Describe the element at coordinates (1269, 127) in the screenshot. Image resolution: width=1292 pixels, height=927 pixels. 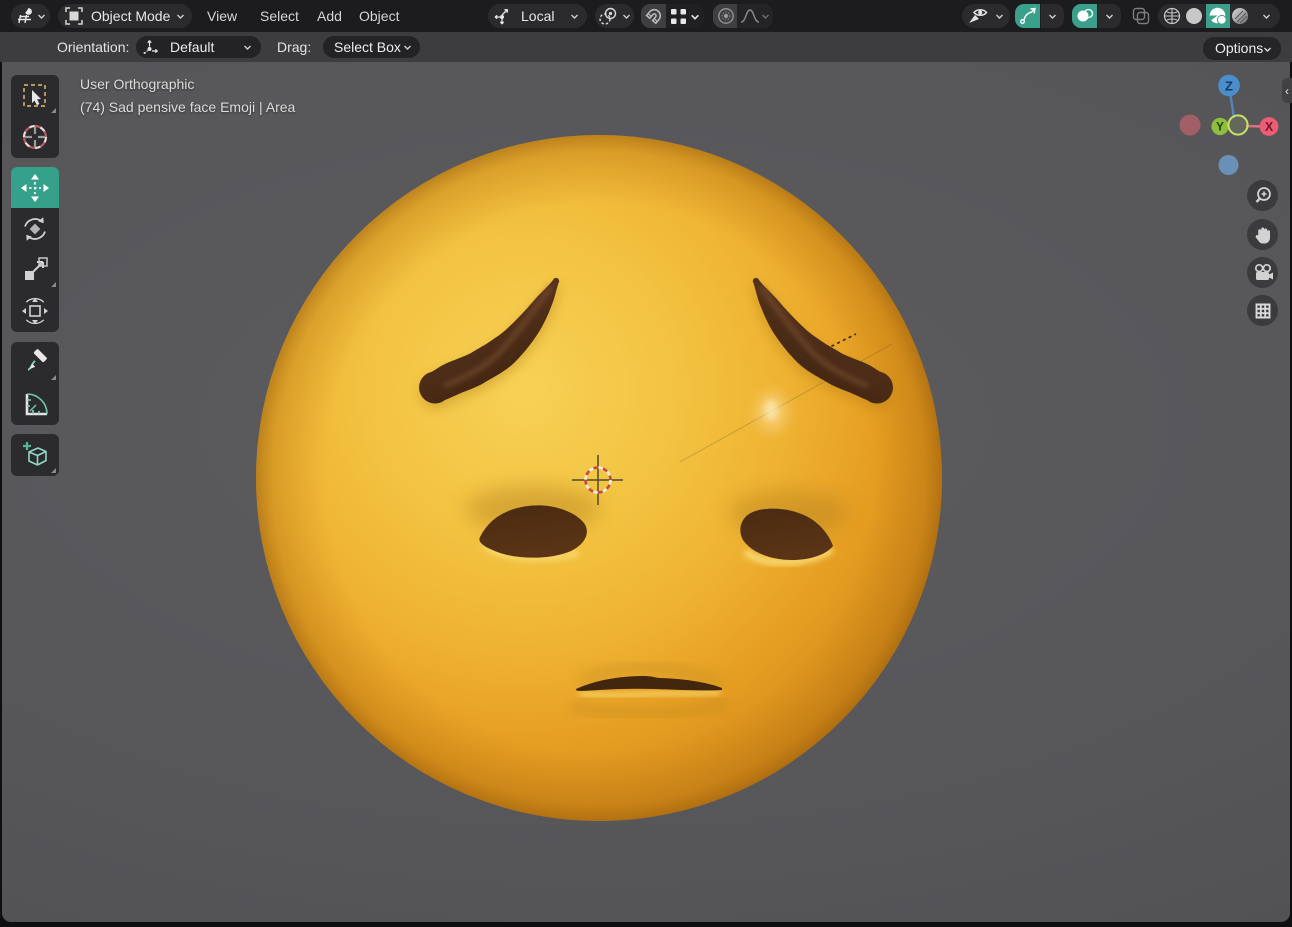
I see `svg-text: X` at that location.